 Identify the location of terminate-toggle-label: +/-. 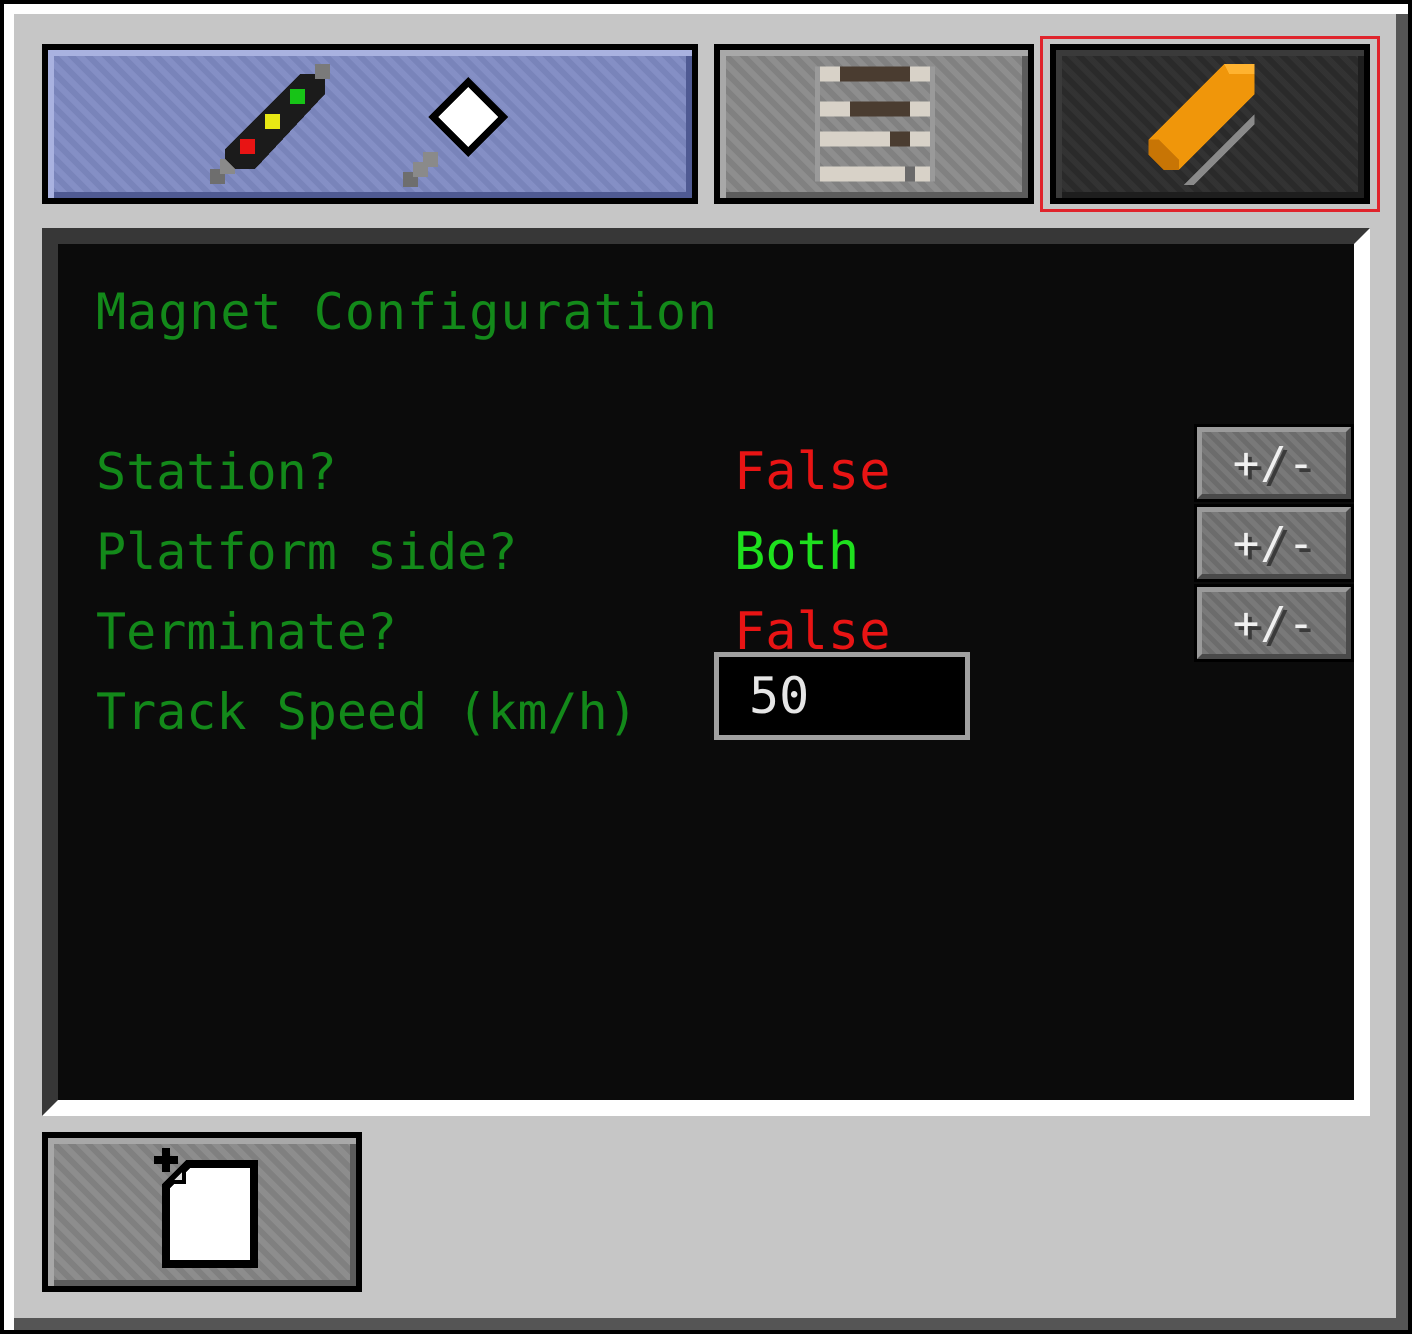
(1274, 623).